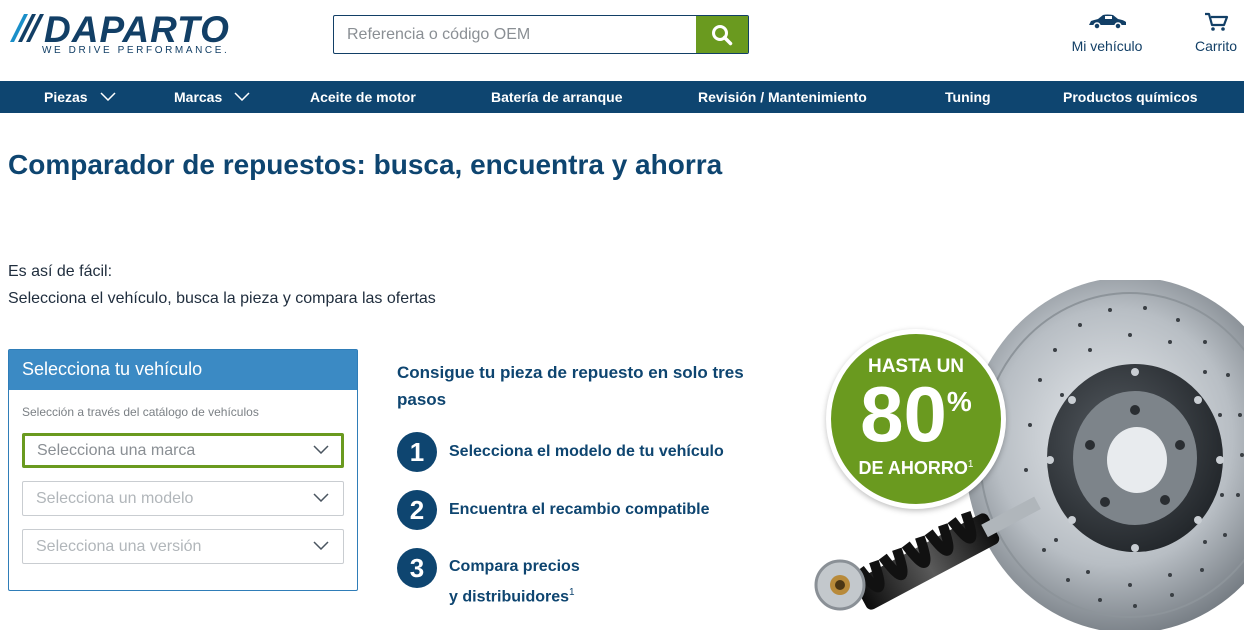 This screenshot has width=1244, height=630. What do you see at coordinates (515, 34) in the screenshot?
I see `search-input` at bounding box center [515, 34].